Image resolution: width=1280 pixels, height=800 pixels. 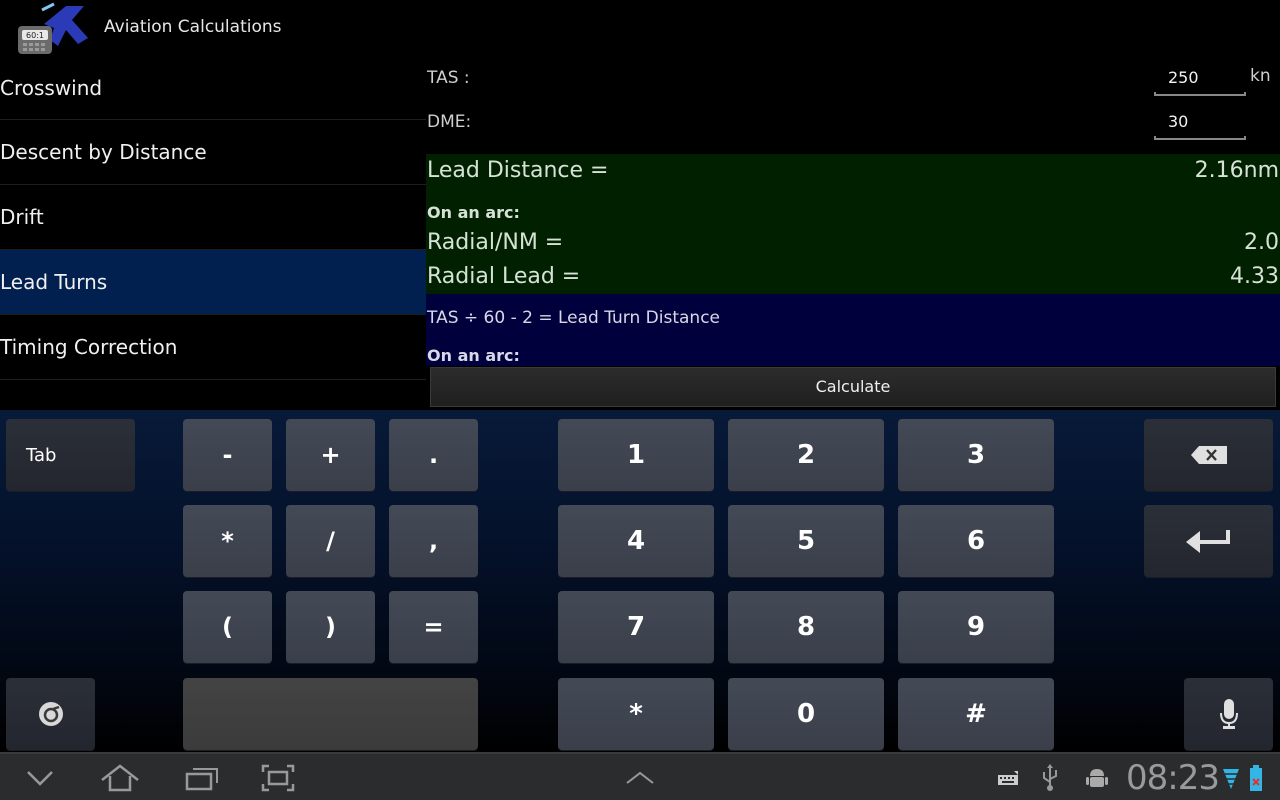 What do you see at coordinates (201, 779) in the screenshot?
I see `recent-apps-icon` at bounding box center [201, 779].